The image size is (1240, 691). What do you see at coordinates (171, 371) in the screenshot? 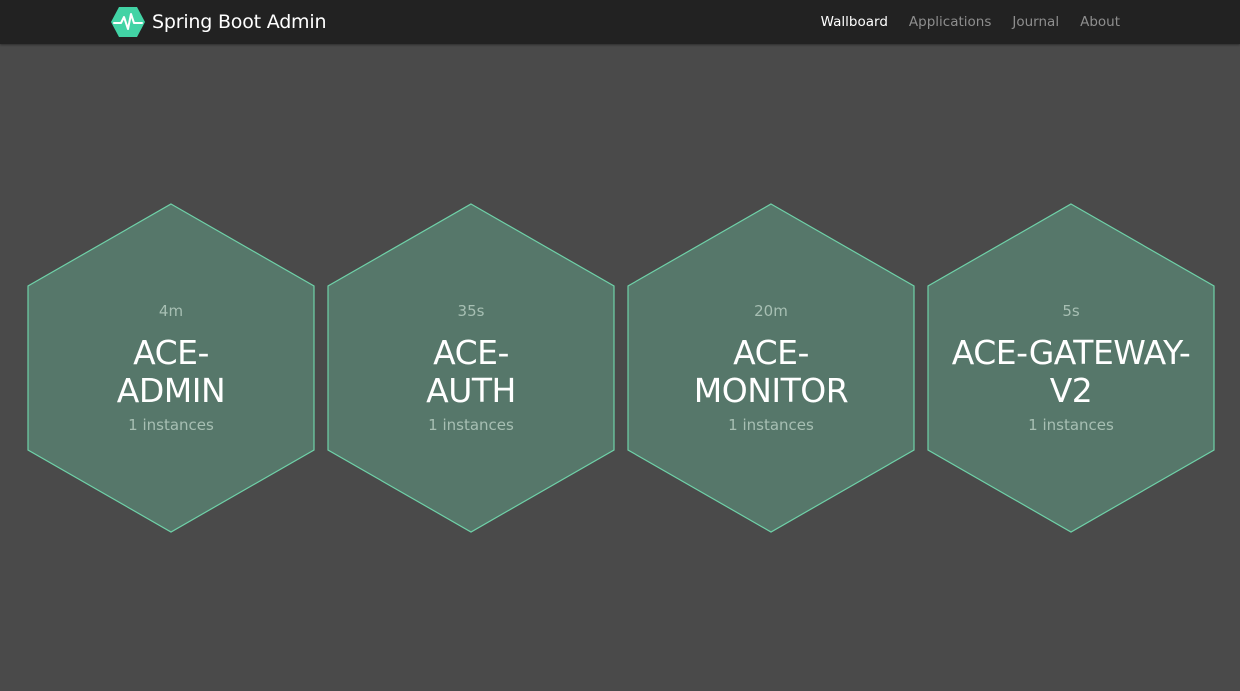
I see `application-name: ACE- ADMIN` at bounding box center [171, 371].